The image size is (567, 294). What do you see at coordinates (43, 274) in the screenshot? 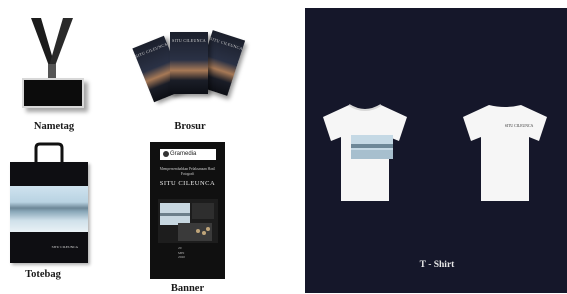
I see `label-totebag: Totebag` at bounding box center [43, 274].